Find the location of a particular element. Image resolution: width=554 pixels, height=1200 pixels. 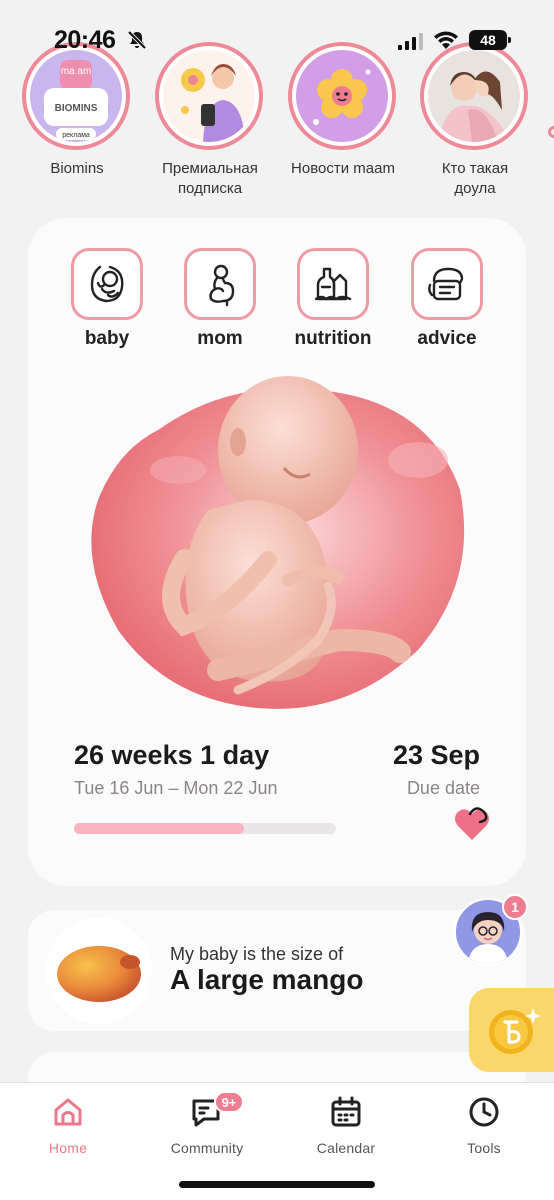

nutrition-icon is located at coordinates (333, 284).